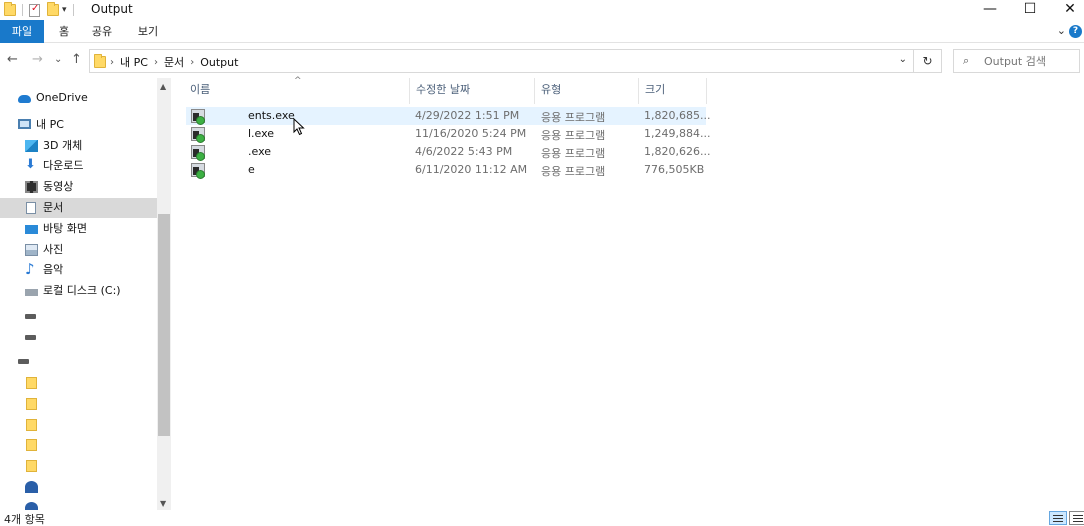  Describe the element at coordinates (82, 290) in the screenshot. I see `sidebar-item-label: 로컬 디스크 (C:)` at that location.